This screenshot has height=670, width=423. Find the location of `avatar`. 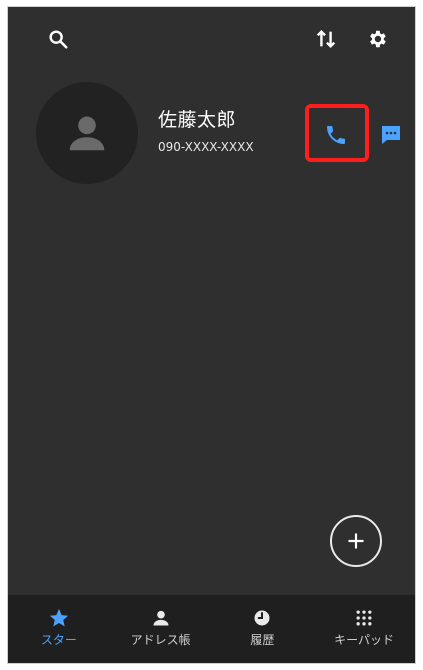

avatar is located at coordinates (87, 133).